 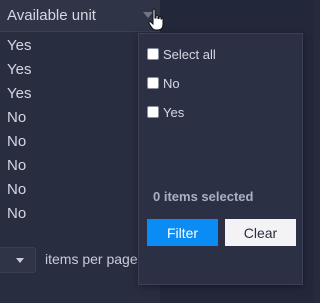 I want to click on hand-pointer-icon, so click(x=156, y=19).